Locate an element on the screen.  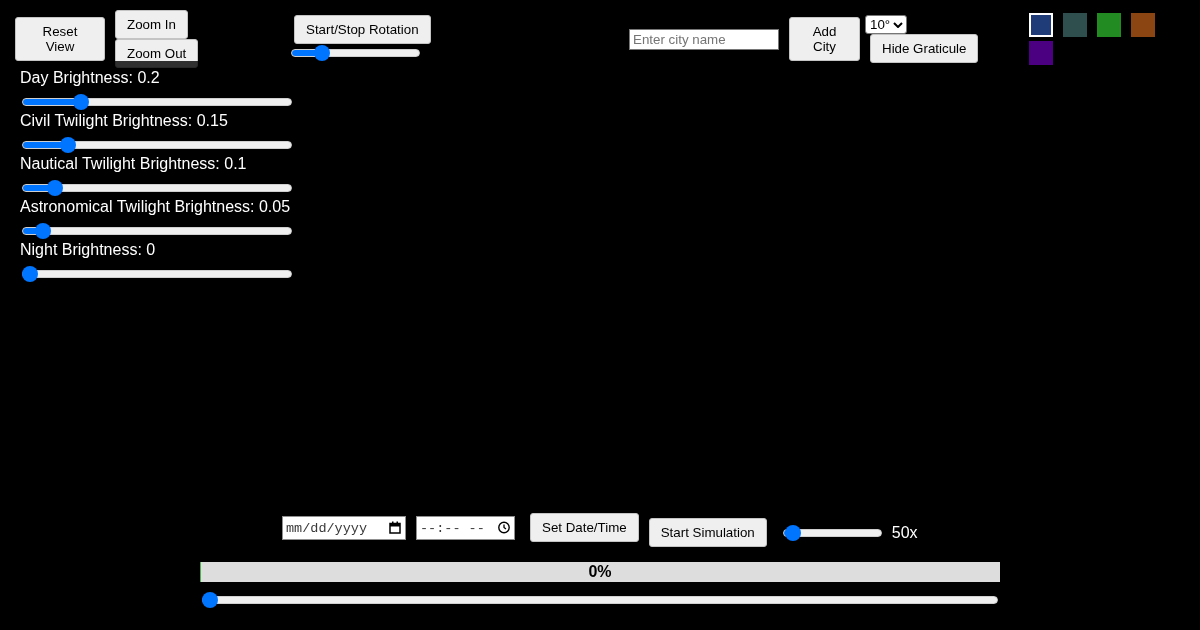
set-date-time-button: Set Date/Time is located at coordinates (584, 527).